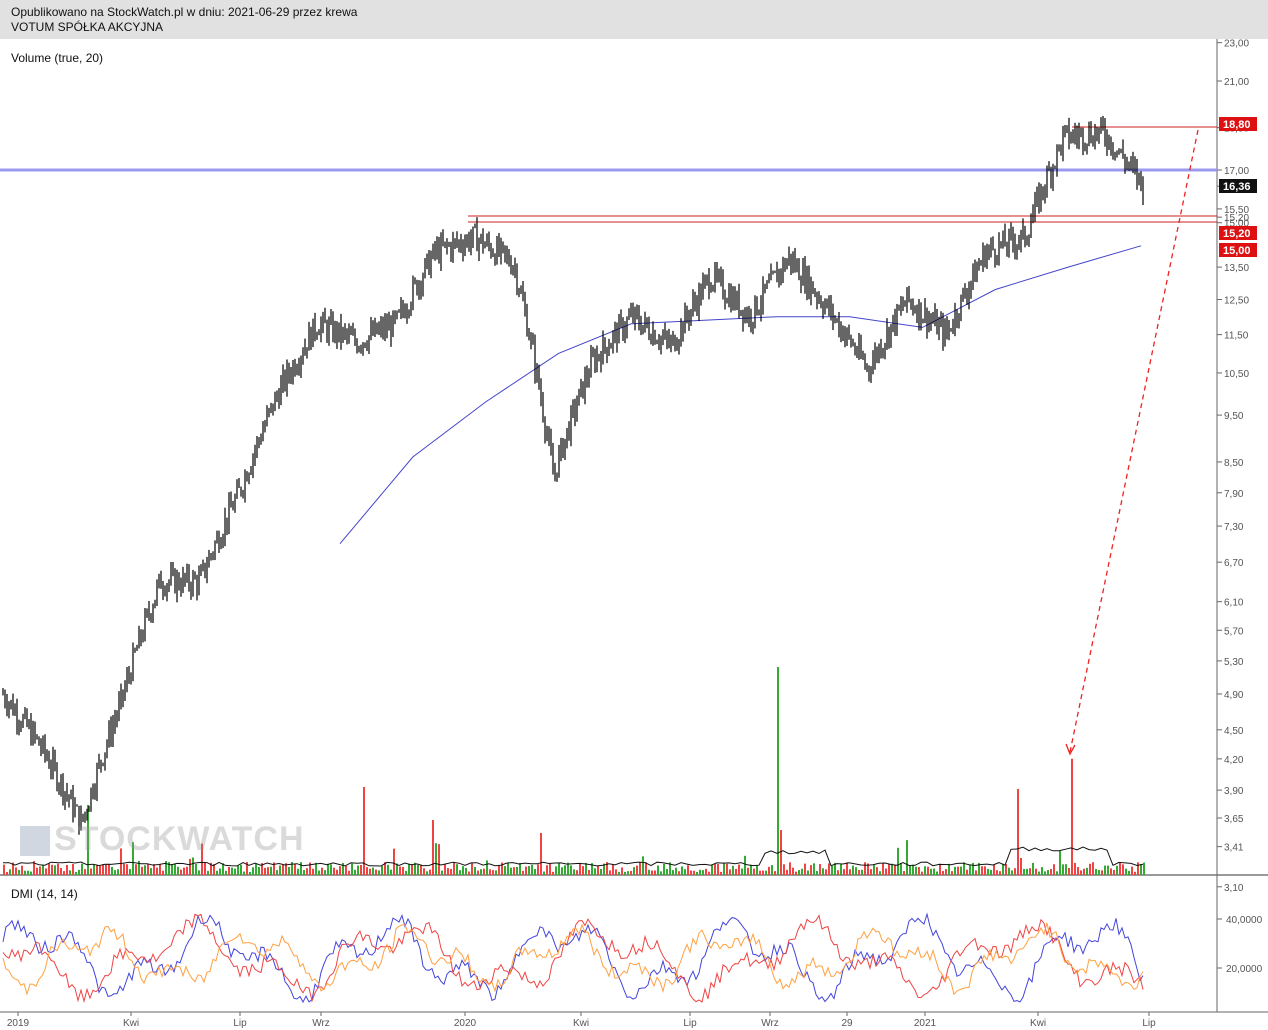  Describe the element at coordinates (581, 1023) in the screenshot. I see `time-tick-label: Kwi` at that location.